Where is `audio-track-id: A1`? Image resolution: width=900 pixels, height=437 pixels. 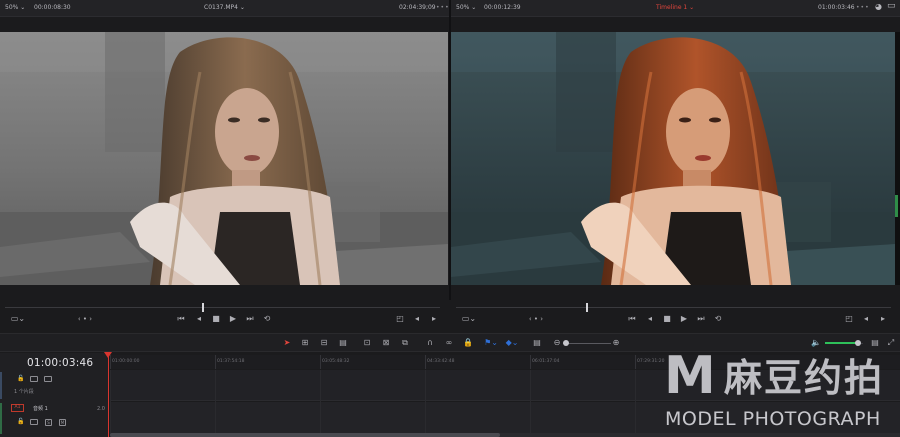
audio-track-id: A1 is located at coordinates (17, 408).